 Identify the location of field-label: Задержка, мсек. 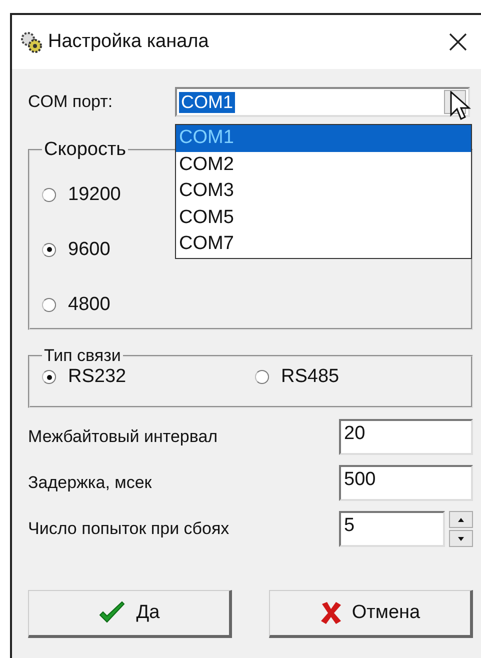
(90, 483).